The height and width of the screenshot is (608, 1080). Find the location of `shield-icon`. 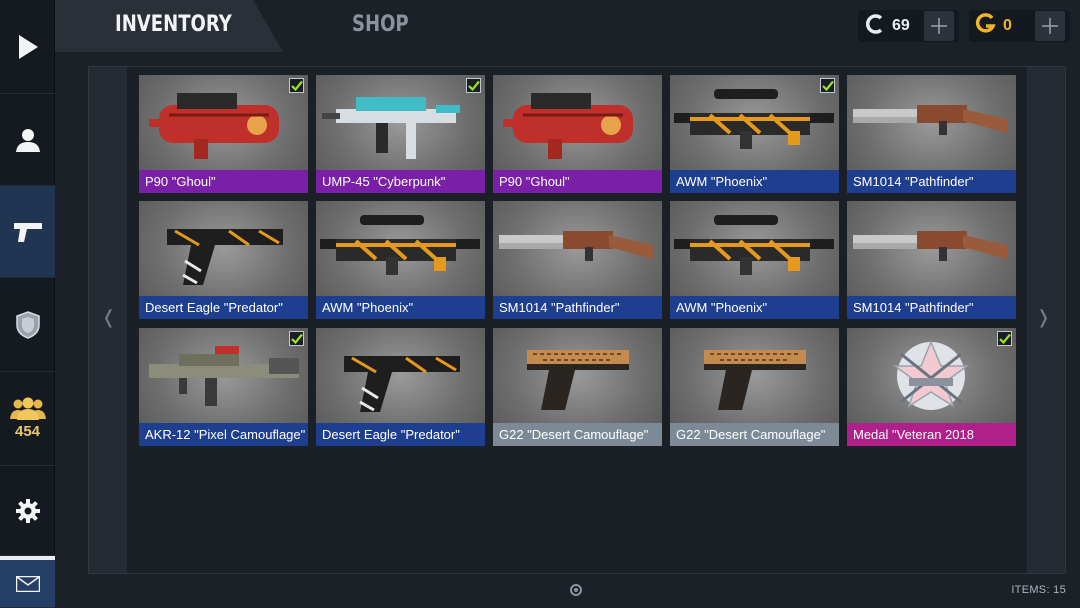

shield-icon is located at coordinates (27, 324).